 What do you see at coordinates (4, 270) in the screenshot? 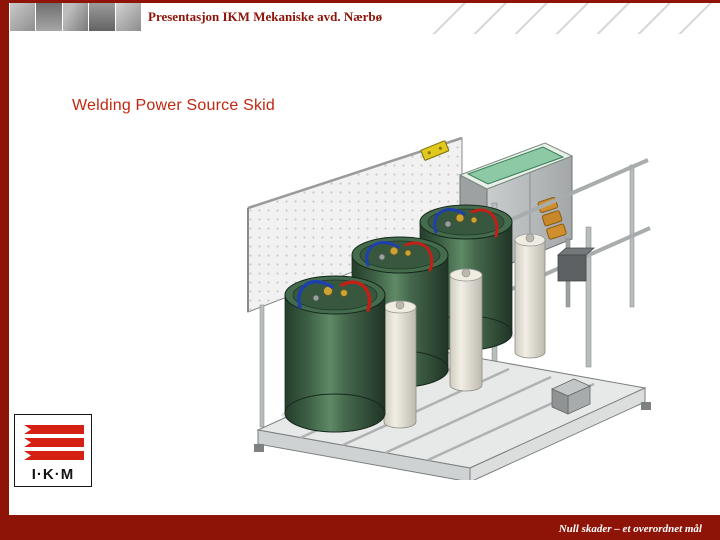
I see `left-accent-strip` at bounding box center [4, 270].